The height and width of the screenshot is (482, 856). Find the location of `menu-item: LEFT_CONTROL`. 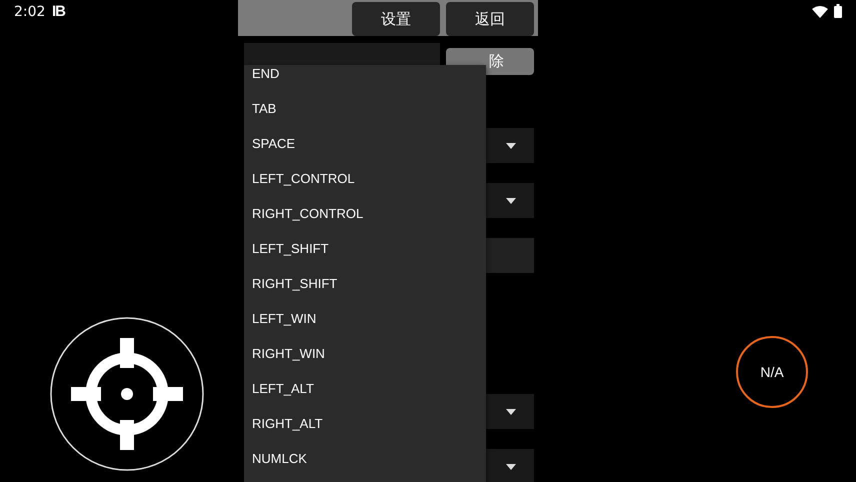

menu-item: LEFT_CONTROL is located at coordinates (365, 178).